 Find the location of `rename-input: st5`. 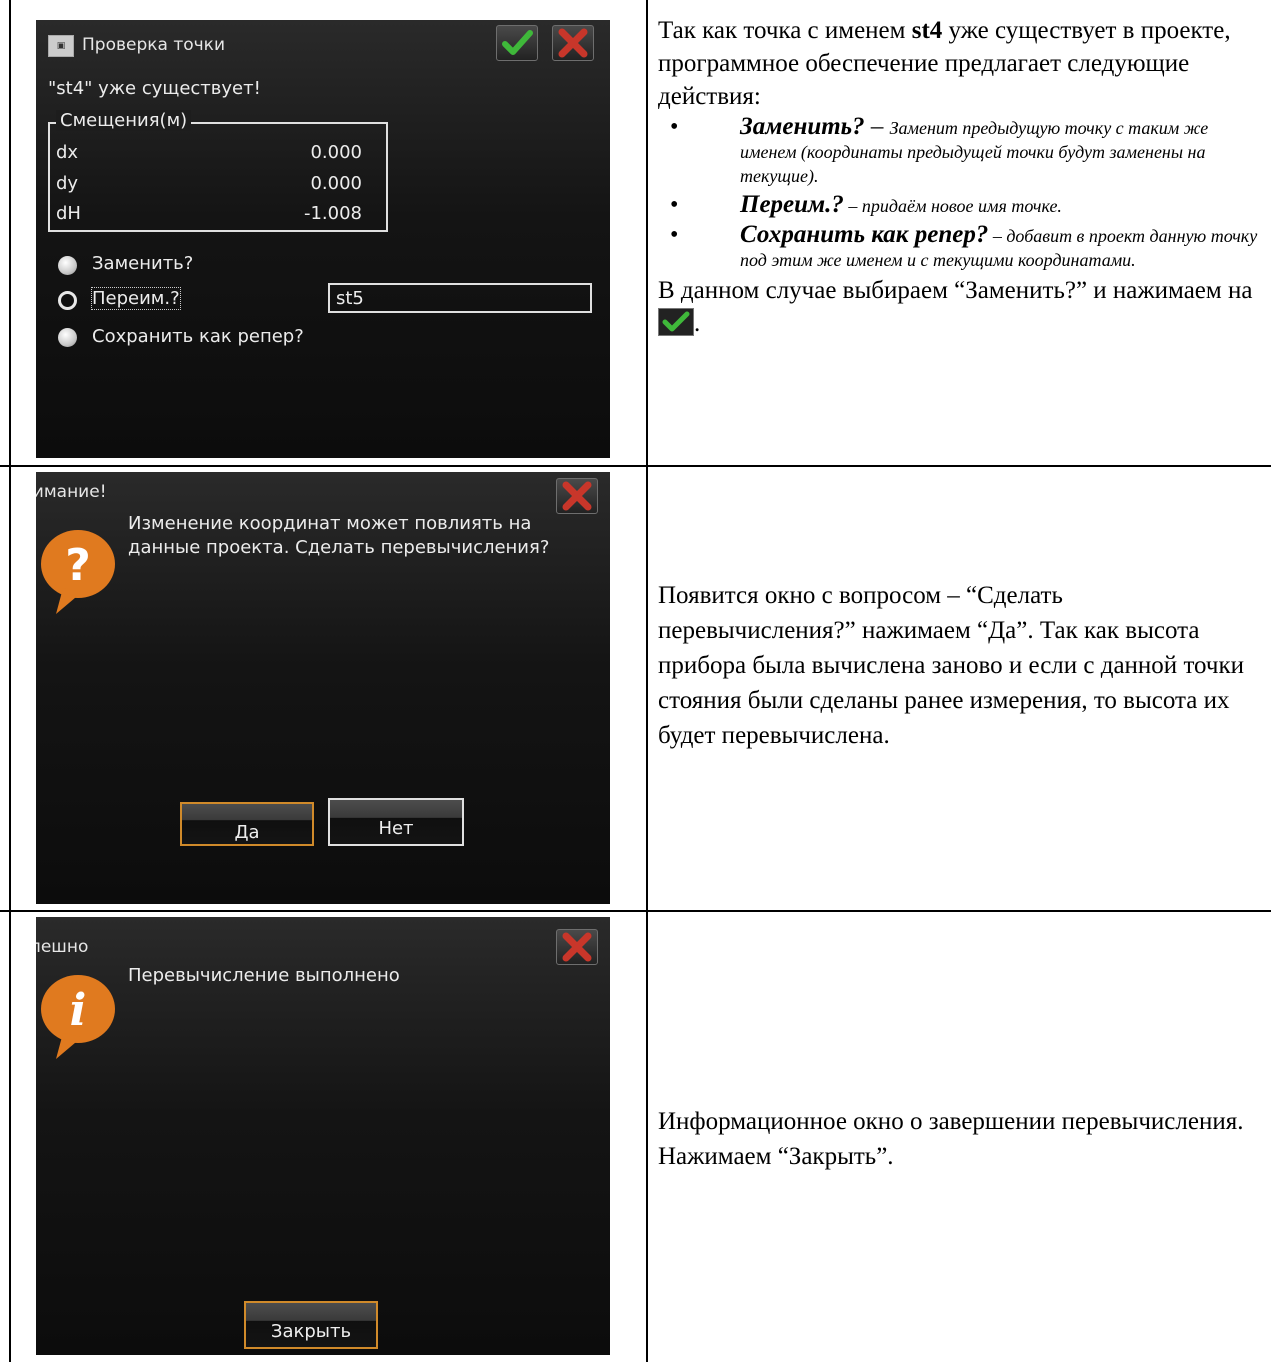

rename-input: st5 is located at coordinates (460, 298).